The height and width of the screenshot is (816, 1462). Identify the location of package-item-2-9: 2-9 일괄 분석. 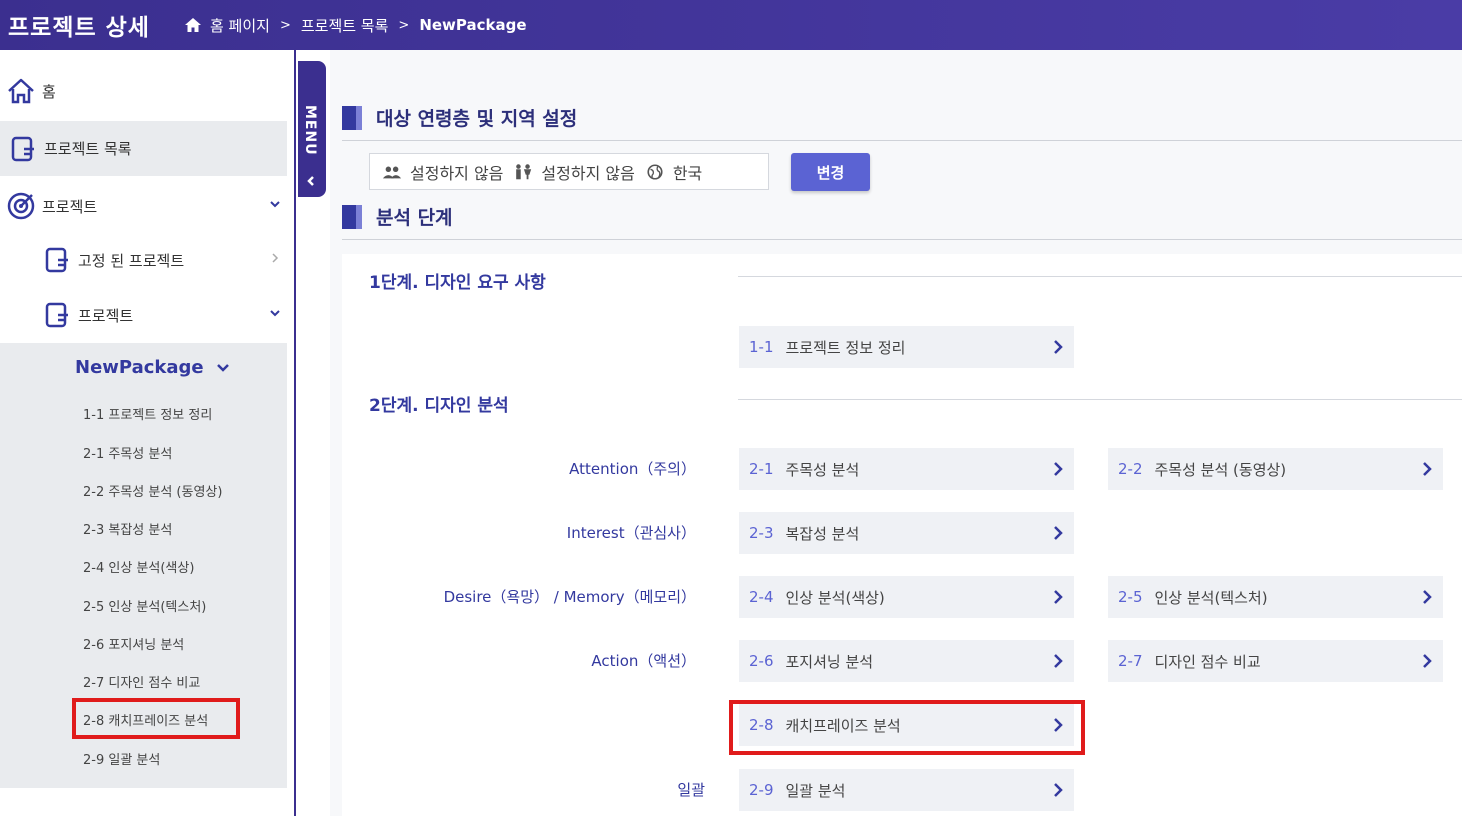
(121, 758).